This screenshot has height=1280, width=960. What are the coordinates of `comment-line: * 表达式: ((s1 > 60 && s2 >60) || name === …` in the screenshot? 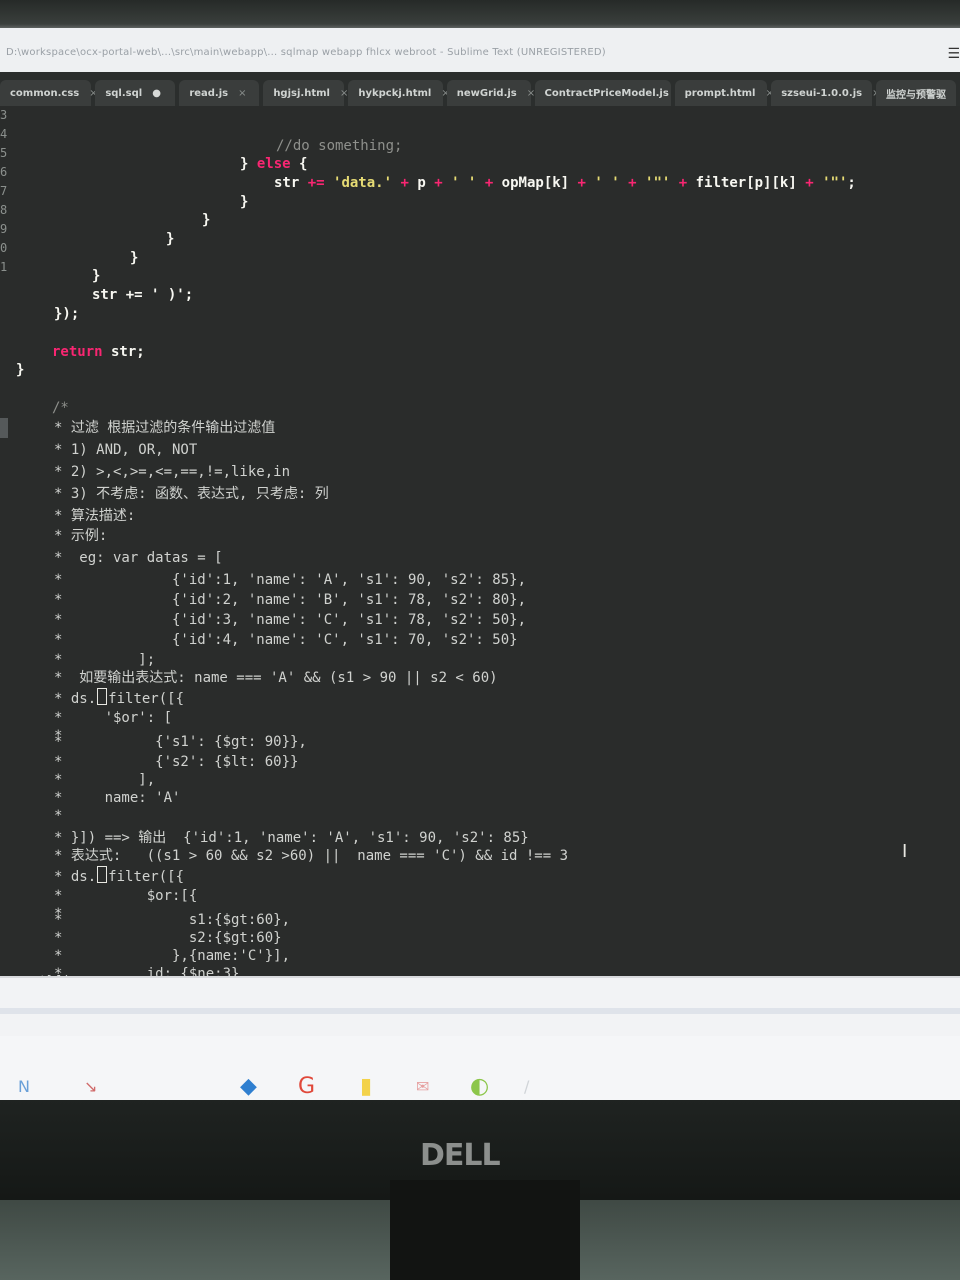 It's located at (311, 856).